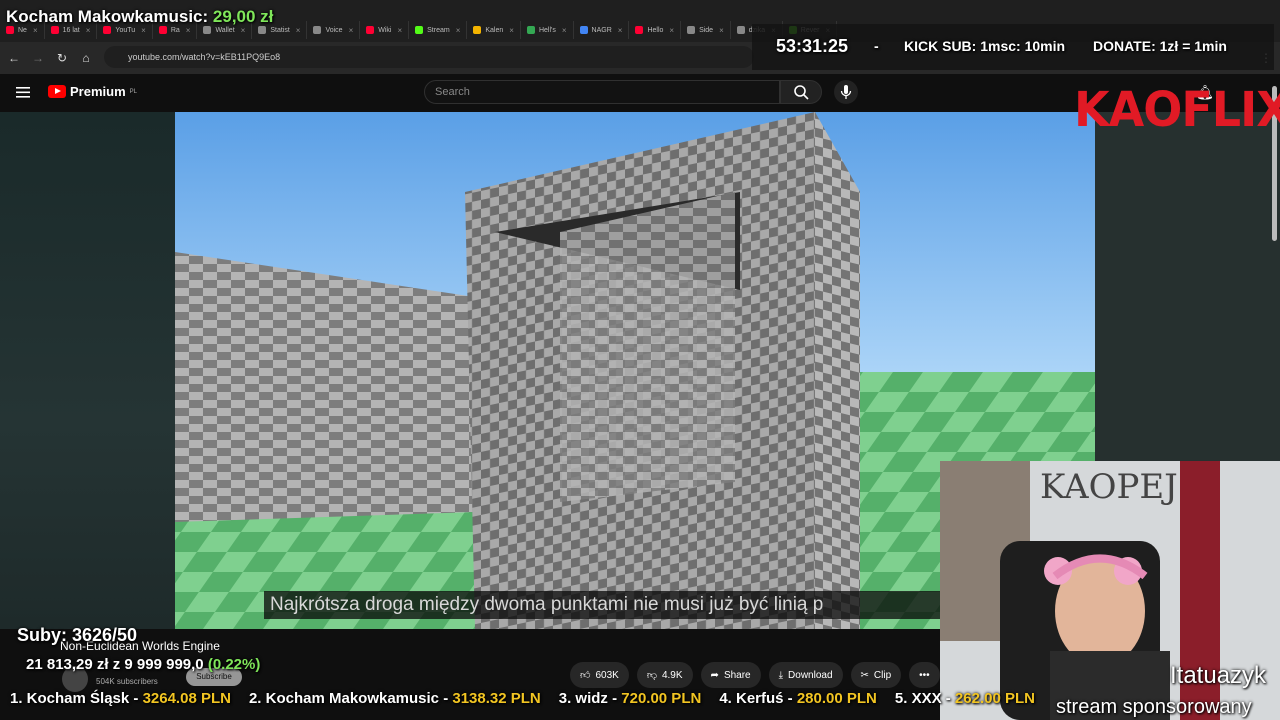 This screenshot has height=720, width=1280. I want to click on channel-subscriber-count: 504K subscribers, so click(127, 681).